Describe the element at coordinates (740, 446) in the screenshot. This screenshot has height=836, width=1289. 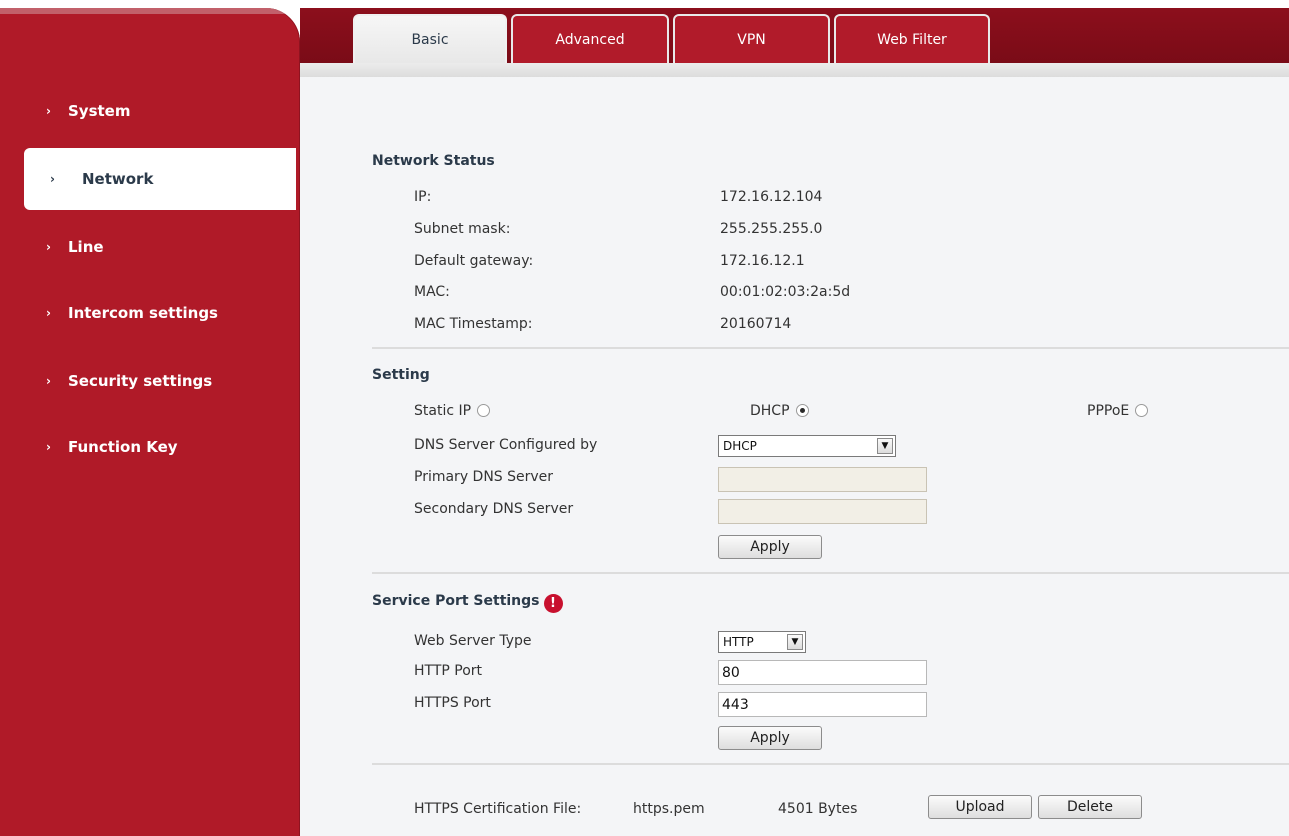
I see `dns-configured-value: DHCP` at that location.